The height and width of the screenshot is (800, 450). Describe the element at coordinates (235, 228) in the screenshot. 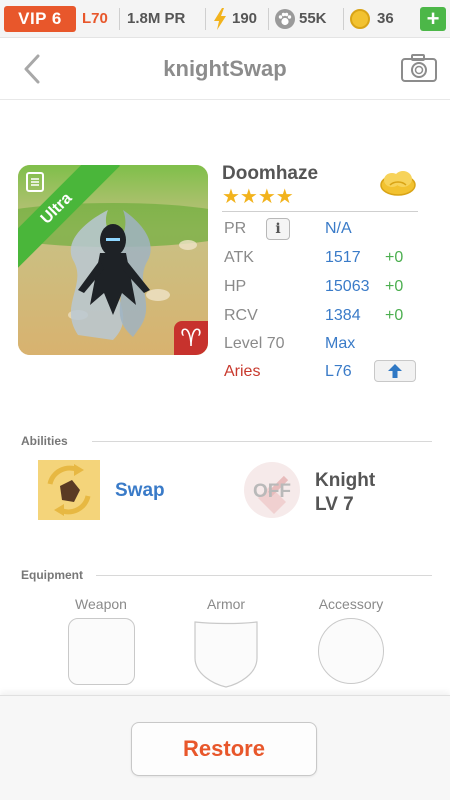

I see `pr-label: PR` at that location.